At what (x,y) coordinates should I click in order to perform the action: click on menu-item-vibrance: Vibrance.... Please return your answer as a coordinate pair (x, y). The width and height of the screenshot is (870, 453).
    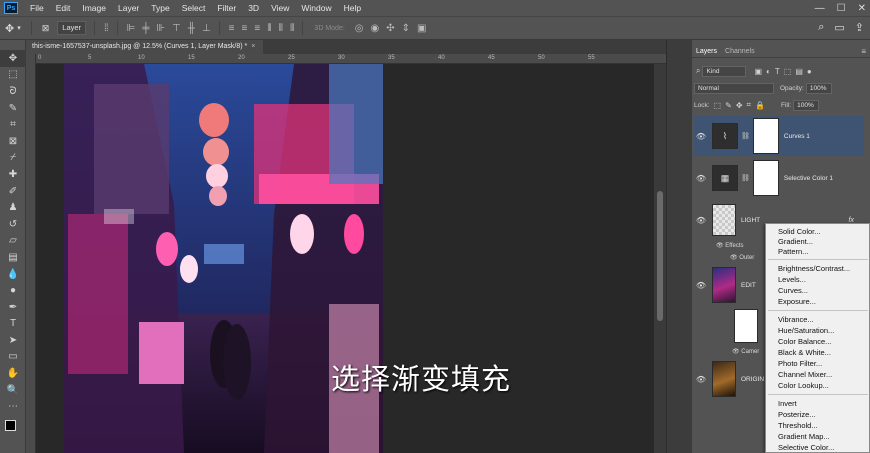
    Looking at the image, I should click on (796, 319).